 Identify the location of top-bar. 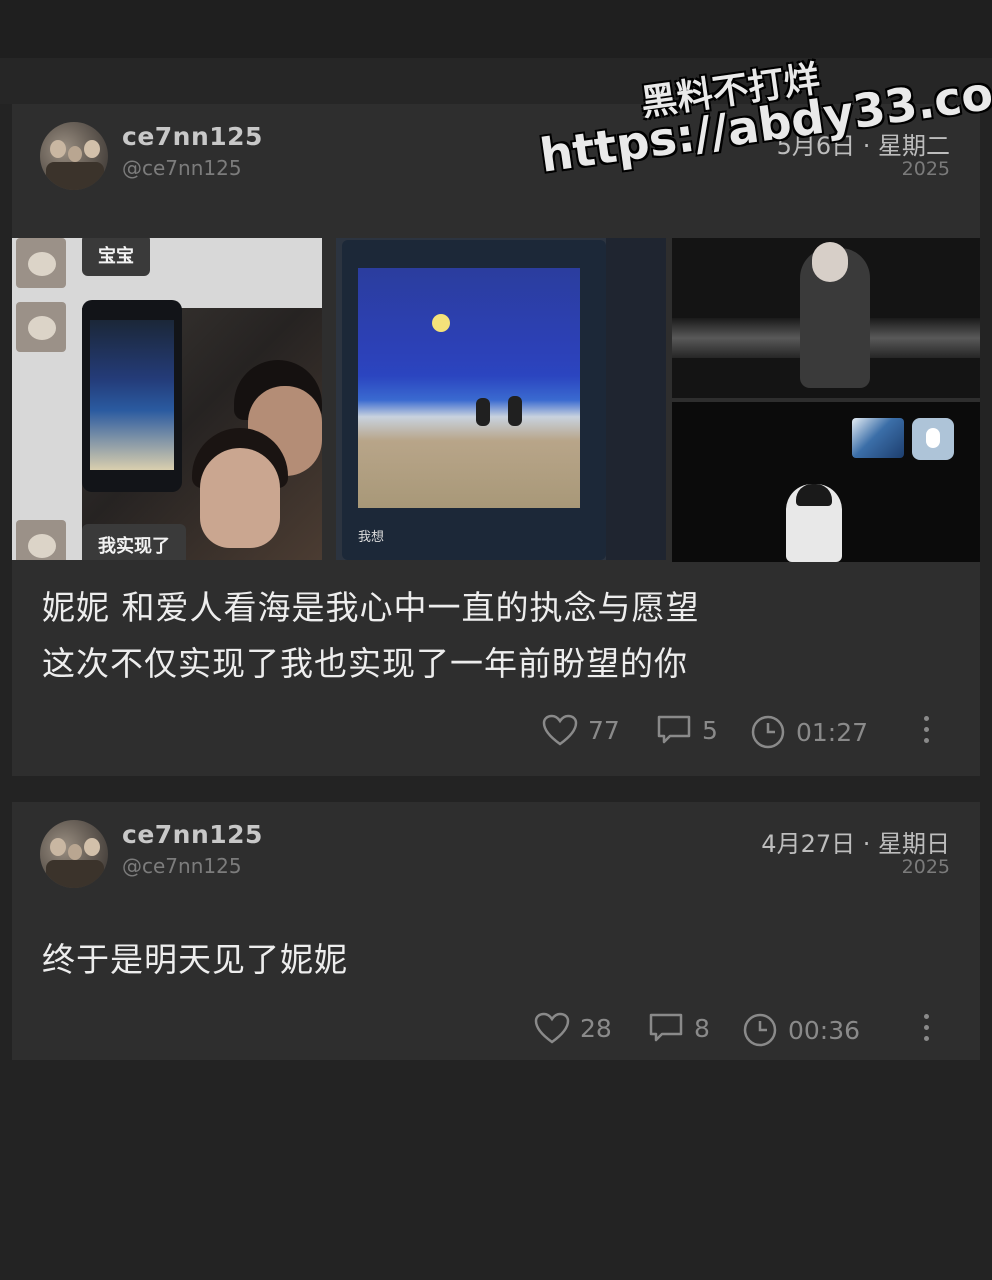
(496, 29).